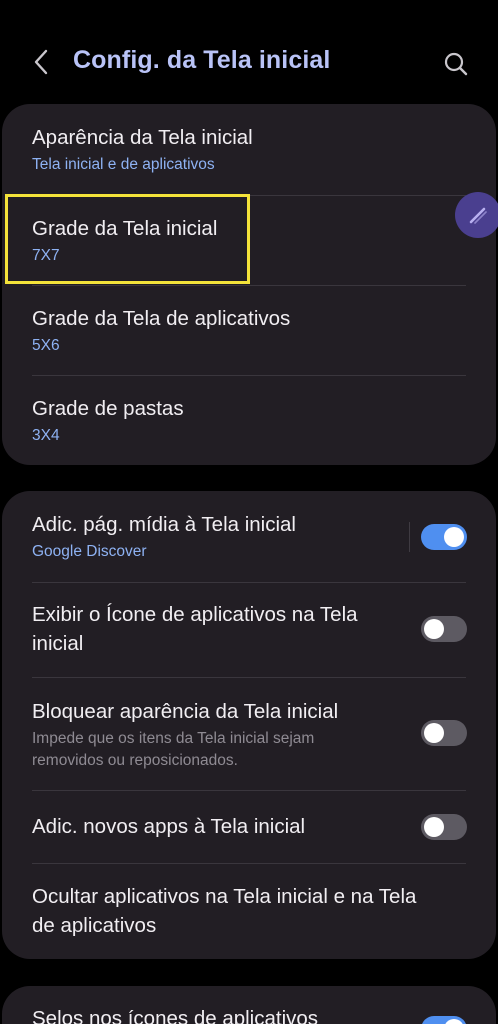 This screenshot has width=498, height=1024. Describe the element at coordinates (123, 164) in the screenshot. I see `item-subtitle: Tela inicial e de aplicativos` at that location.